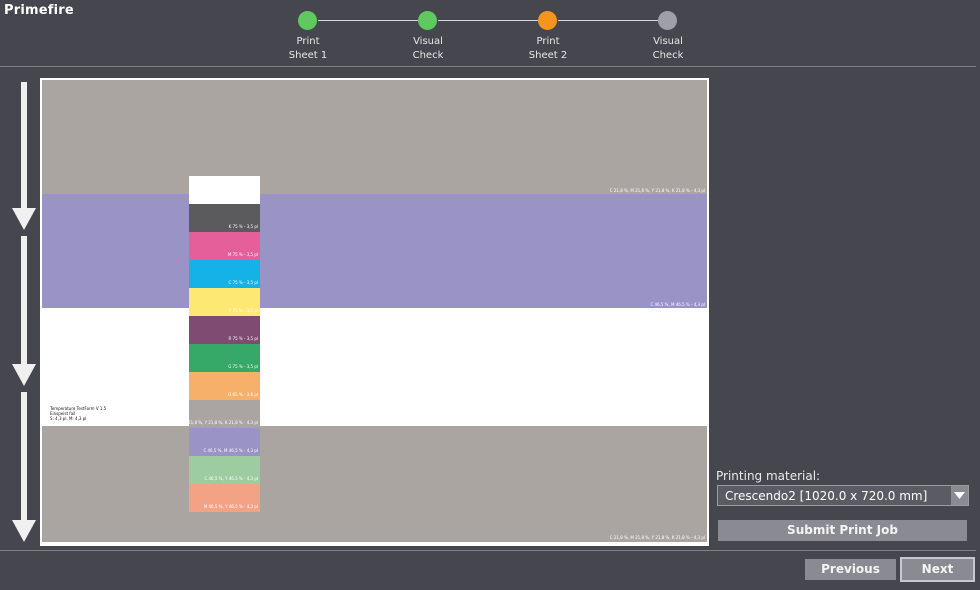 The image size is (980, 590). What do you see at coordinates (850, 569) in the screenshot?
I see `previous-button: Previous` at bounding box center [850, 569].